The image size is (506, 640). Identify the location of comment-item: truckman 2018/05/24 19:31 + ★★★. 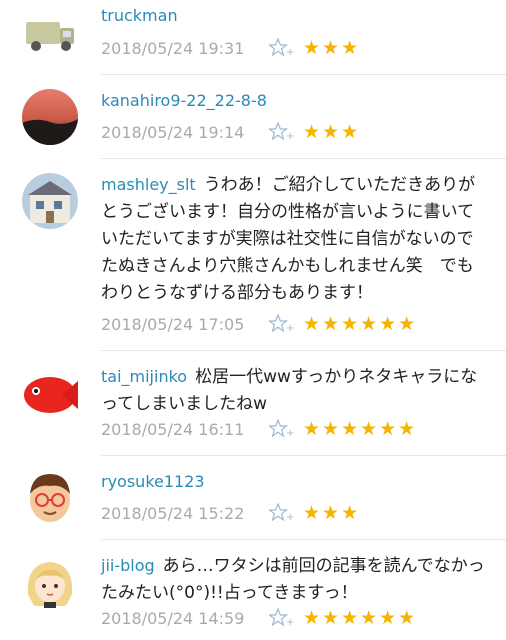
(253, 37).